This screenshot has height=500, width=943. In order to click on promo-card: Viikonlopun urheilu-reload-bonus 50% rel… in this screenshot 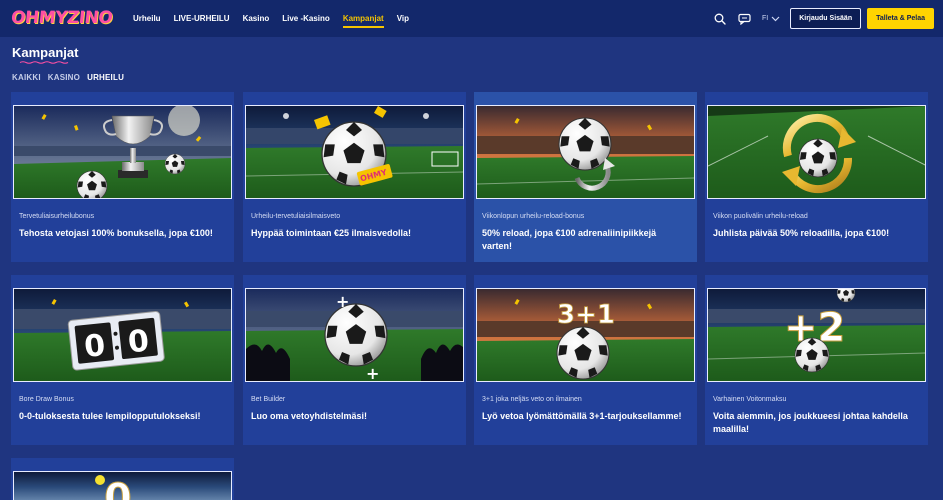, I will do `click(585, 177)`.